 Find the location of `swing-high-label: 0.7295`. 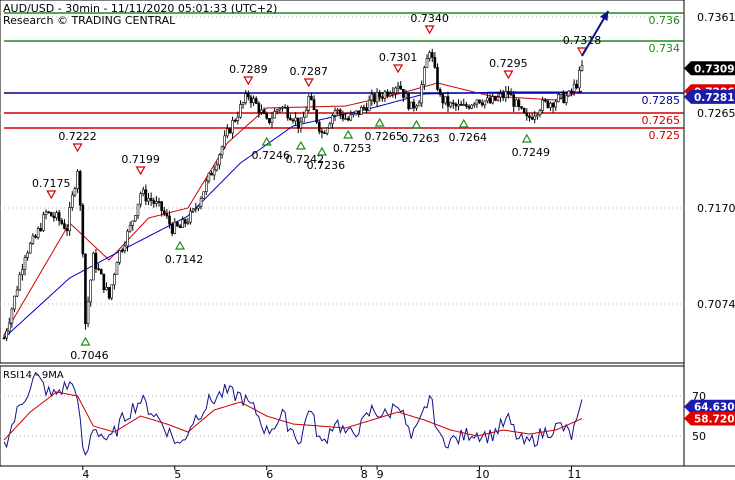

swing-high-label: 0.7295 is located at coordinates (508, 63).